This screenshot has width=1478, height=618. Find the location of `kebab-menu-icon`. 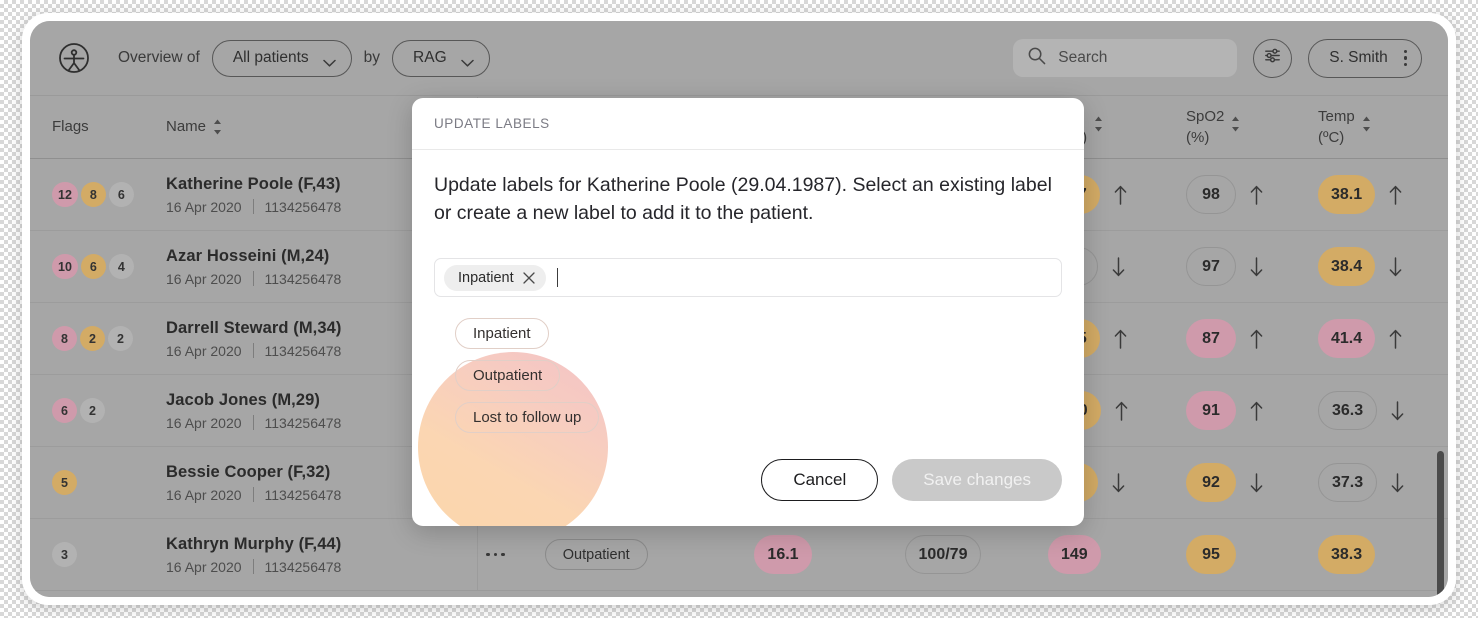

kebab-menu-icon is located at coordinates (1405, 58).